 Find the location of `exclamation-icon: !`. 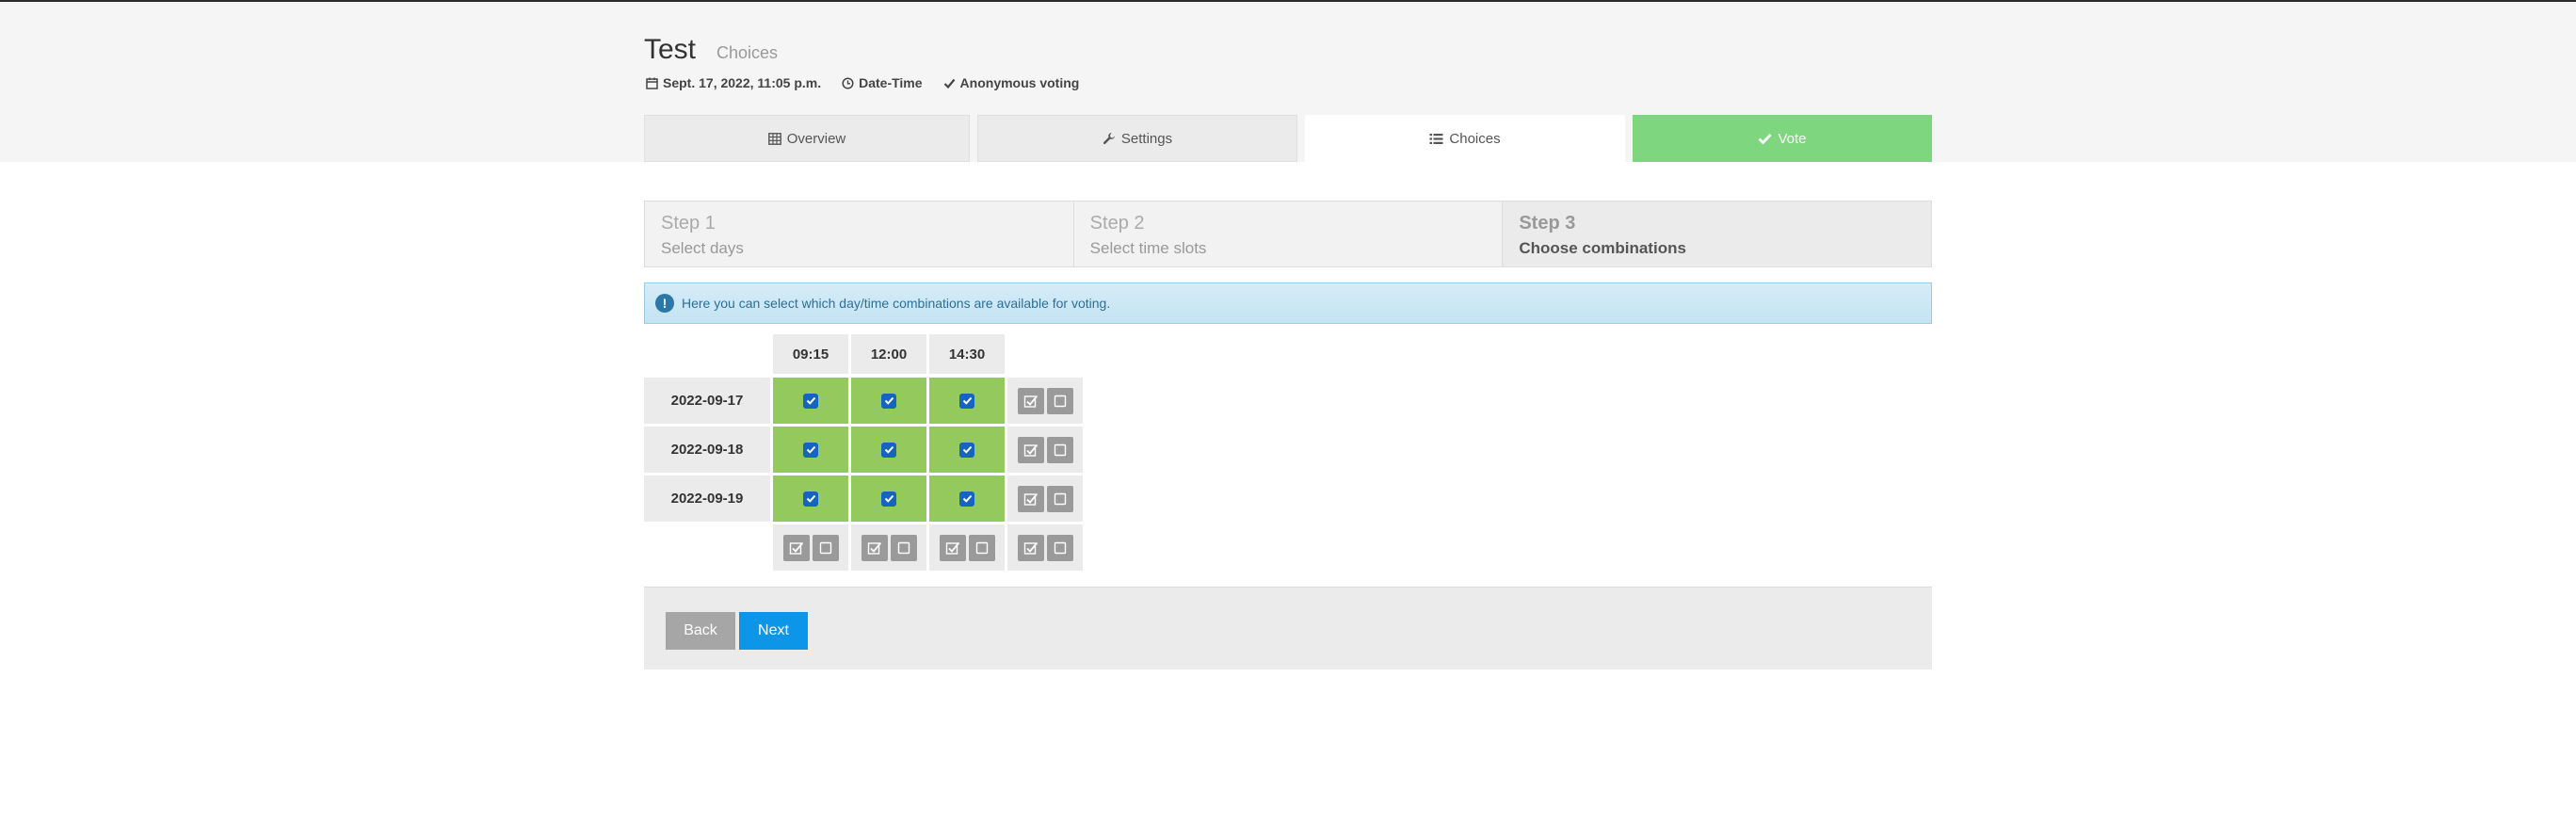

exclamation-icon: ! is located at coordinates (664, 303).